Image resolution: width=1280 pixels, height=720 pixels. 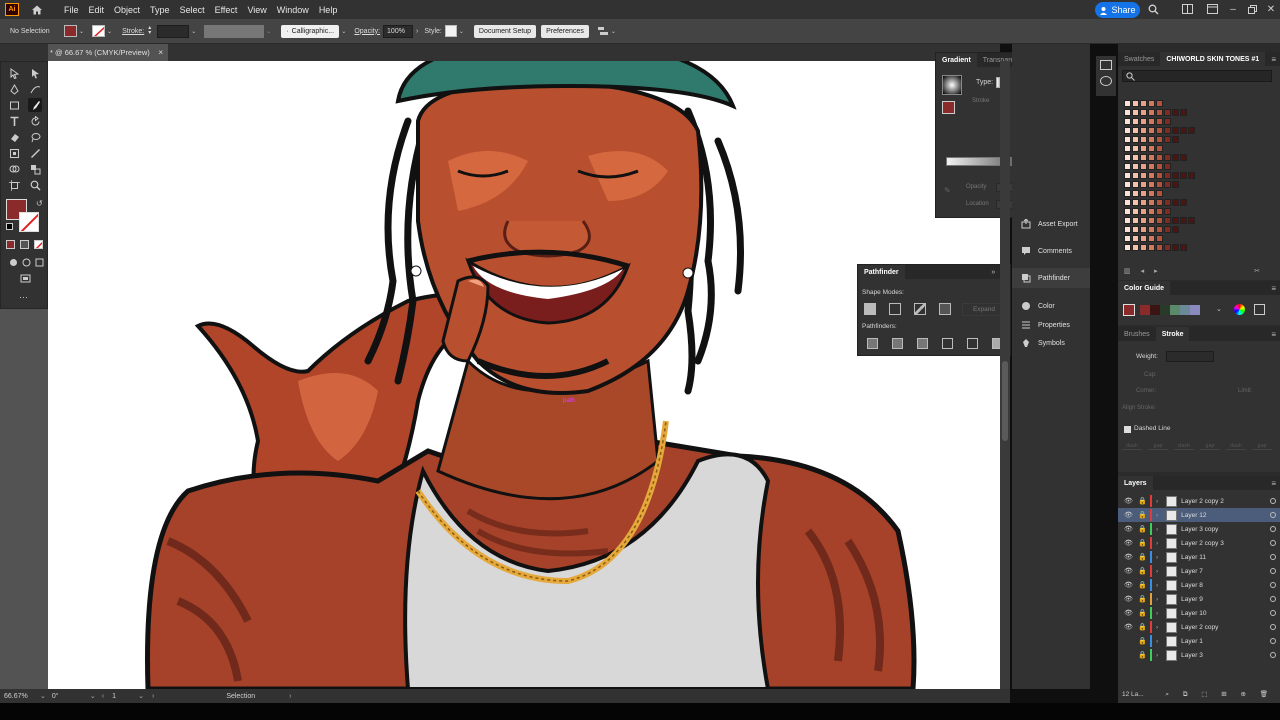 I want to click on fill-swatch, so click(x=70, y=31).